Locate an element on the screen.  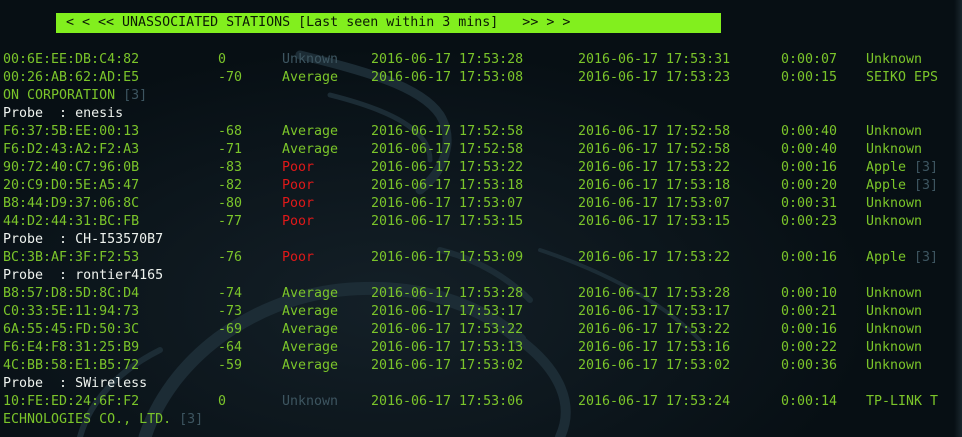
station-vendor-name: Apple is located at coordinates (886, 257).